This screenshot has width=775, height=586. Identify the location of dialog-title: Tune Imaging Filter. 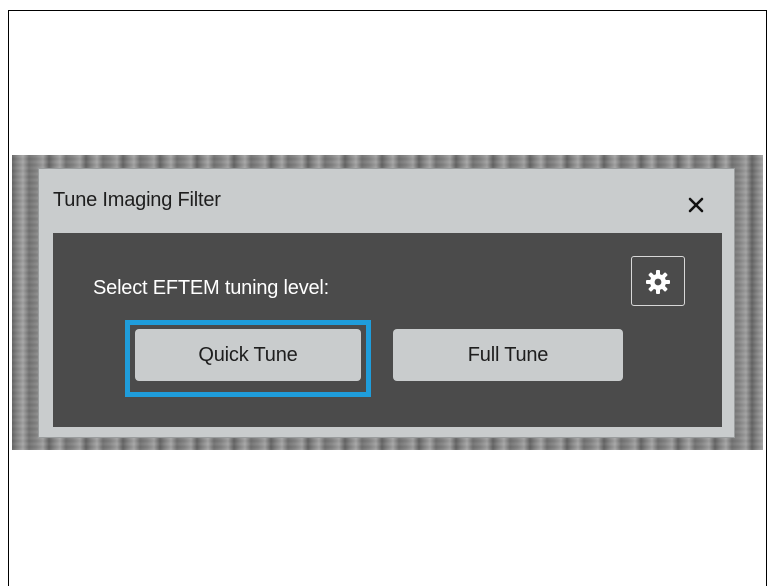
(137, 200).